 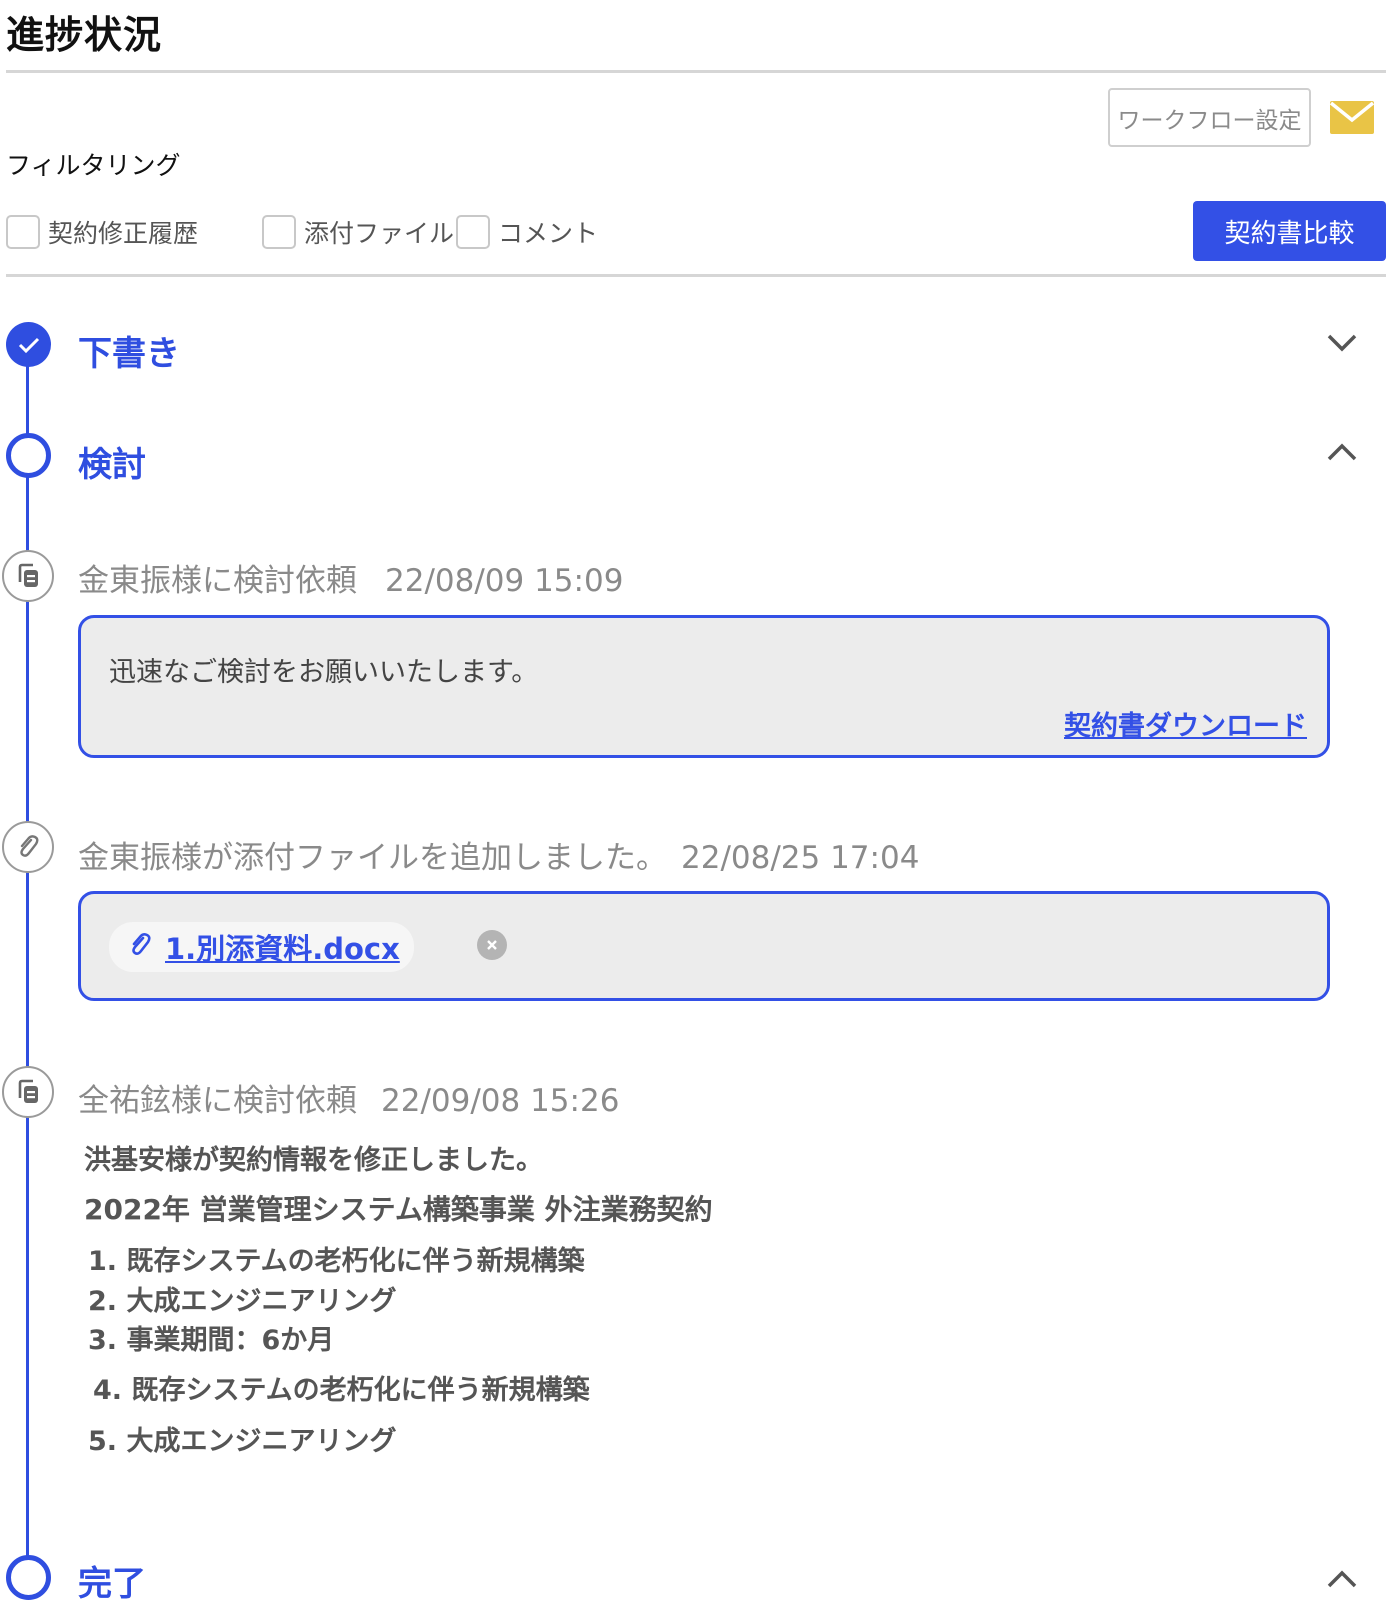 What do you see at coordinates (473, 232) in the screenshot?
I see `comments-checkbox` at bounding box center [473, 232].